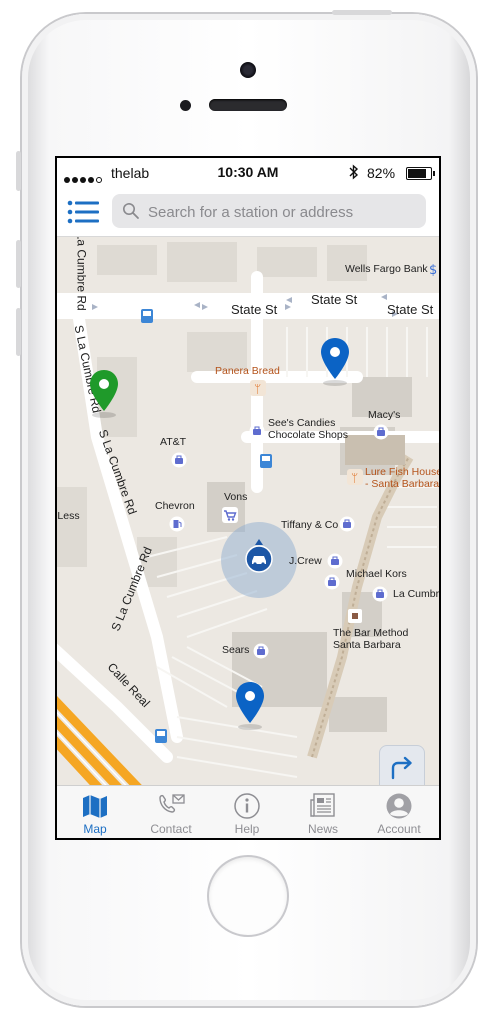 The height and width of the screenshot is (1024, 497). I want to click on place-label: Sears, so click(236, 650).